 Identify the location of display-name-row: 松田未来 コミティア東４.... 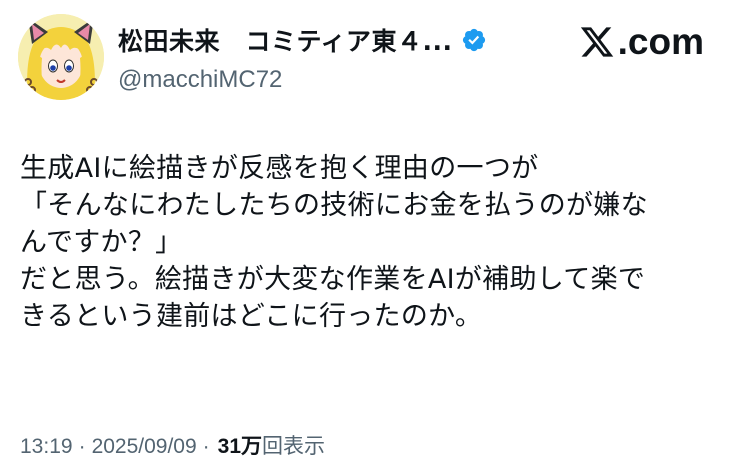
(301, 40).